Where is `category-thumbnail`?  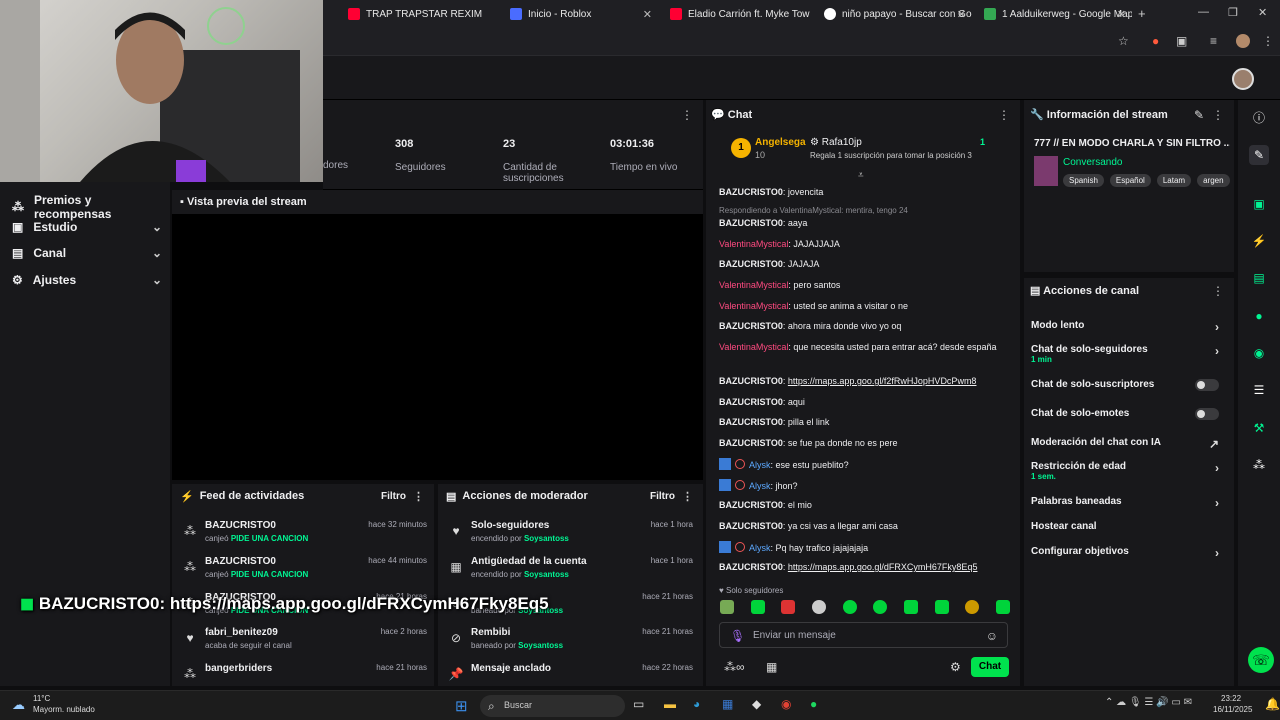 category-thumbnail is located at coordinates (1046, 171).